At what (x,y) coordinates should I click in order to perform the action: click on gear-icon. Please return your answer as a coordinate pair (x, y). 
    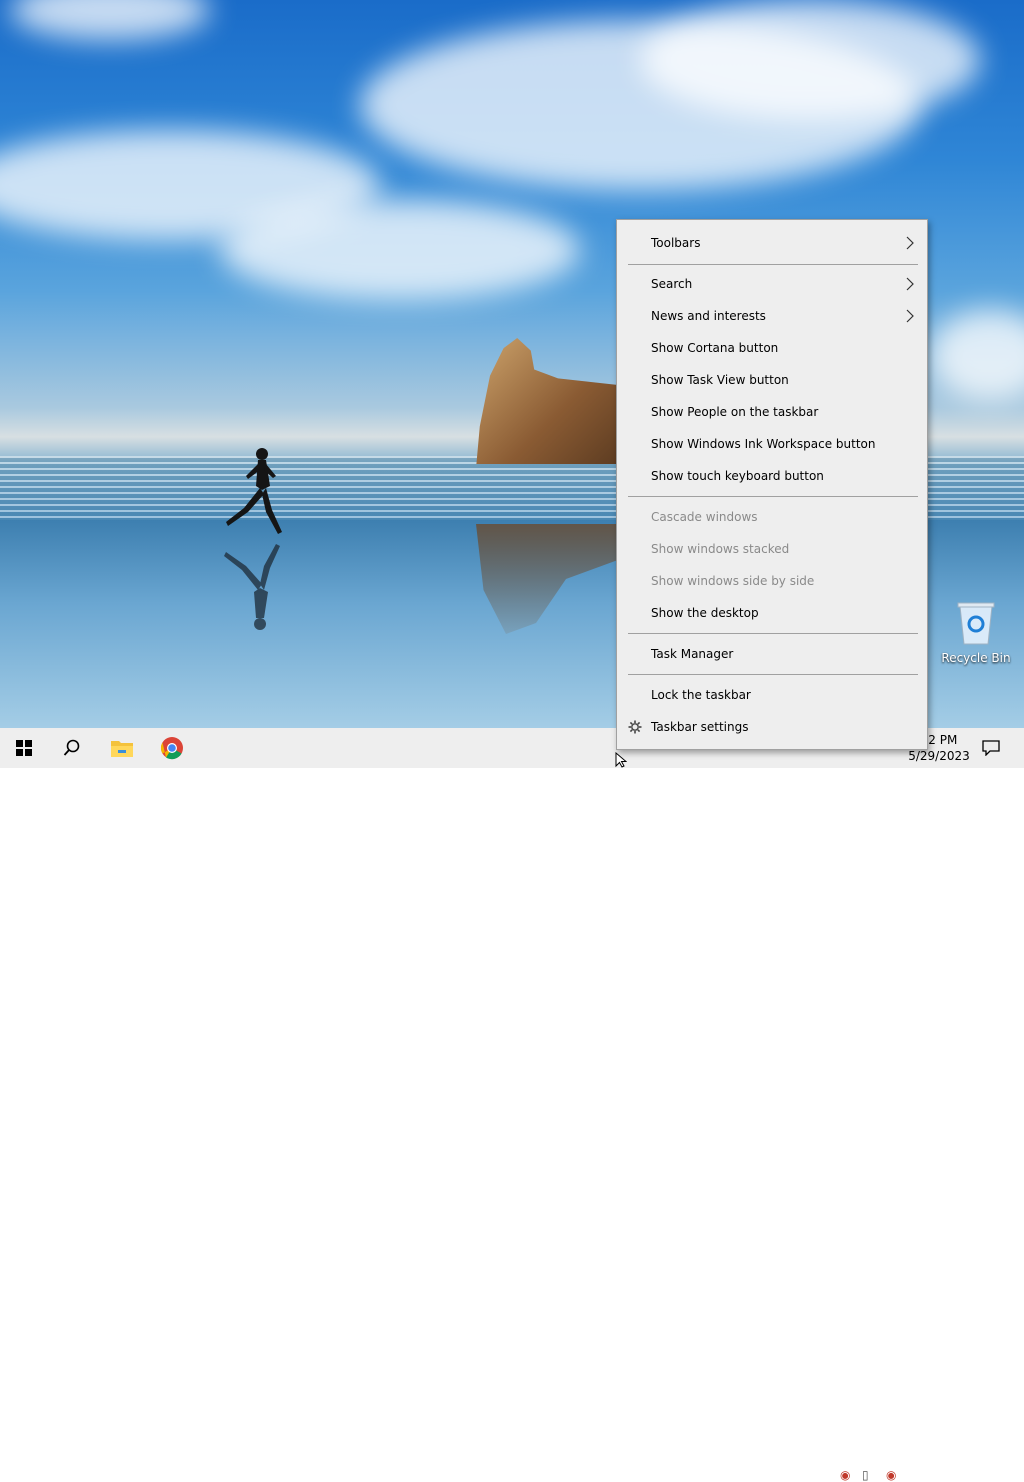
    Looking at the image, I should click on (635, 727).